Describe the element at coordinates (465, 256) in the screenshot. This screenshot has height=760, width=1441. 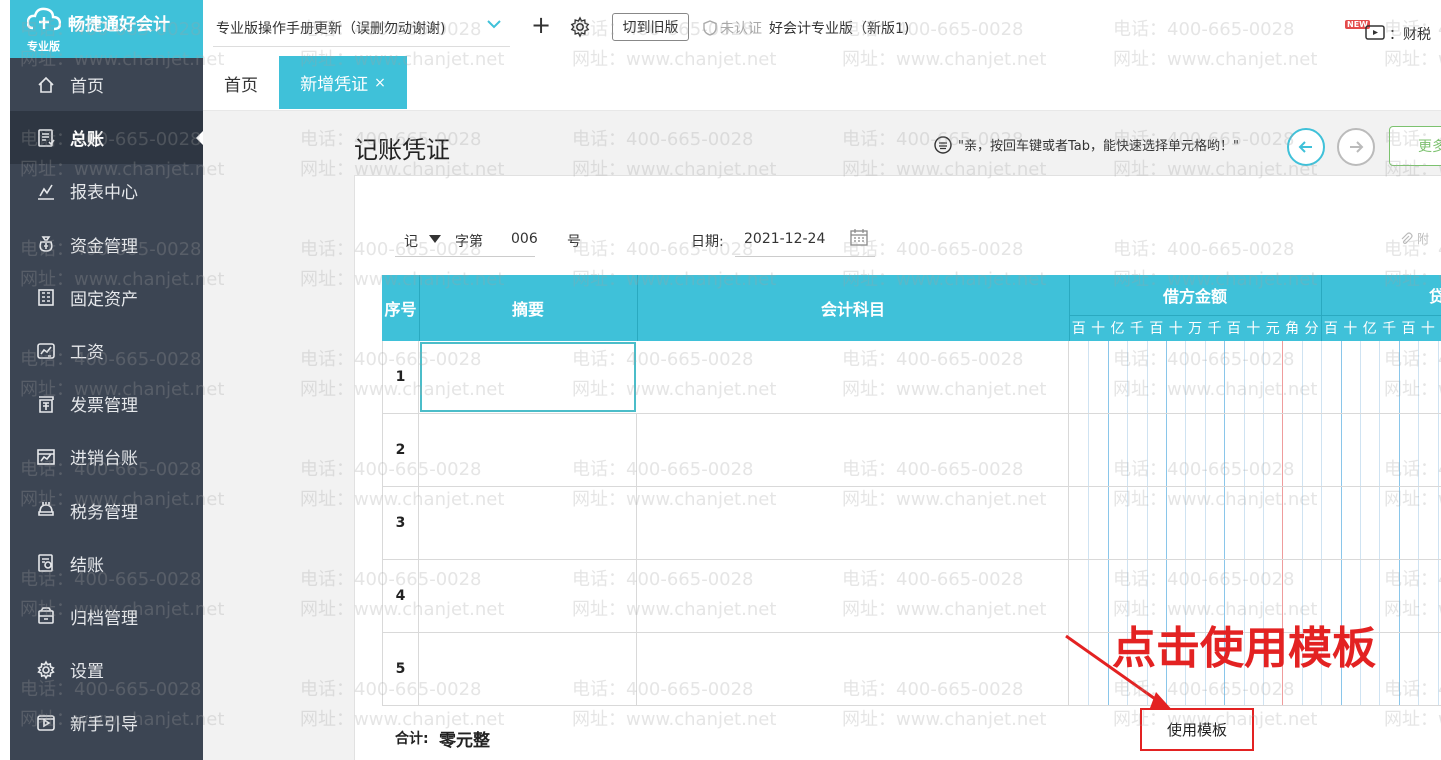
I see `number-underline` at that location.